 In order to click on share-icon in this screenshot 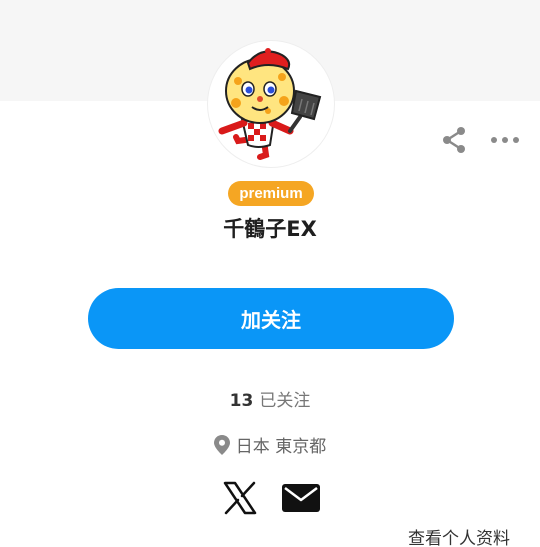, I will do `click(454, 140)`.